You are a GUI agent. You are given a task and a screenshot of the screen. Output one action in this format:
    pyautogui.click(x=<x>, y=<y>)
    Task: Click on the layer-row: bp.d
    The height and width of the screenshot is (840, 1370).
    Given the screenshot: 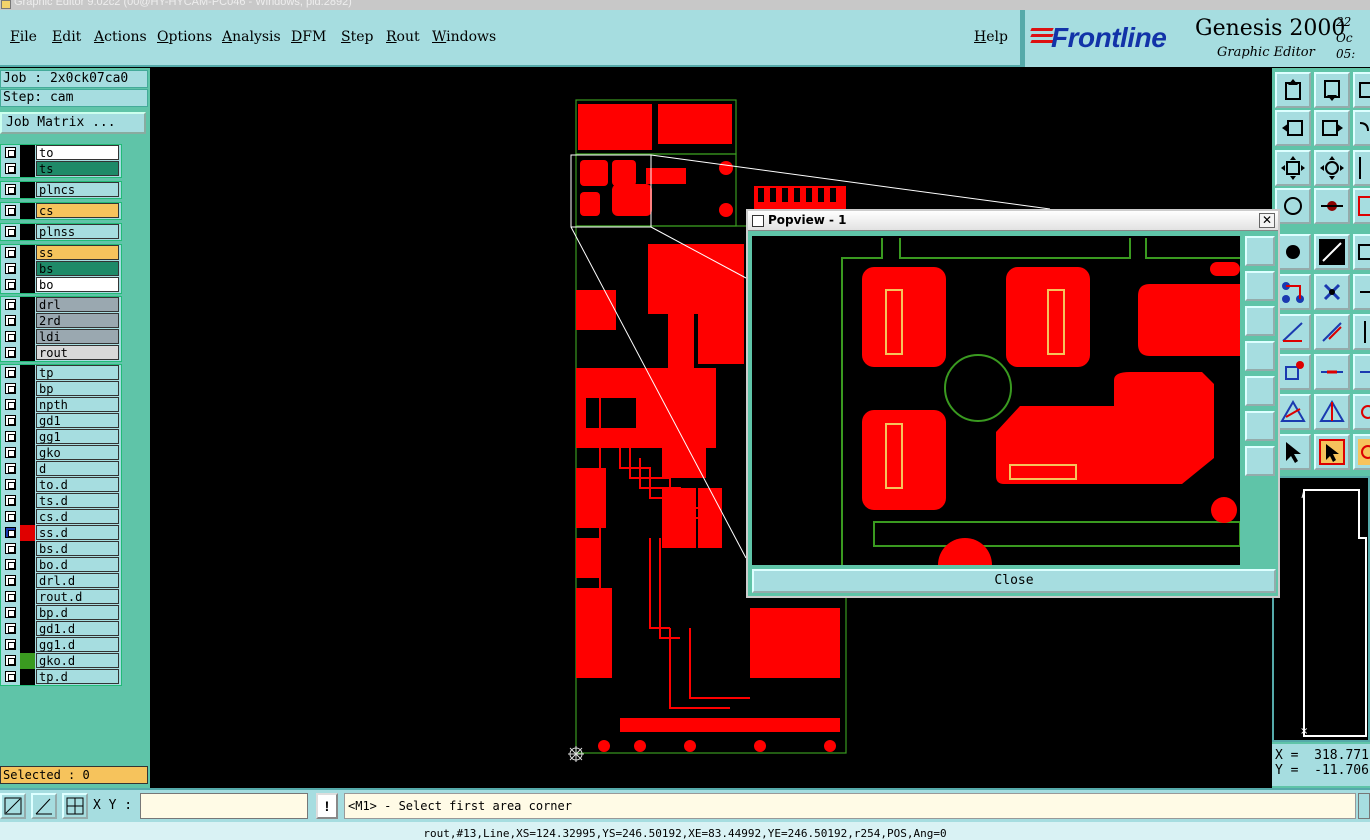 What is the action you would take?
    pyautogui.click(x=61, y=613)
    